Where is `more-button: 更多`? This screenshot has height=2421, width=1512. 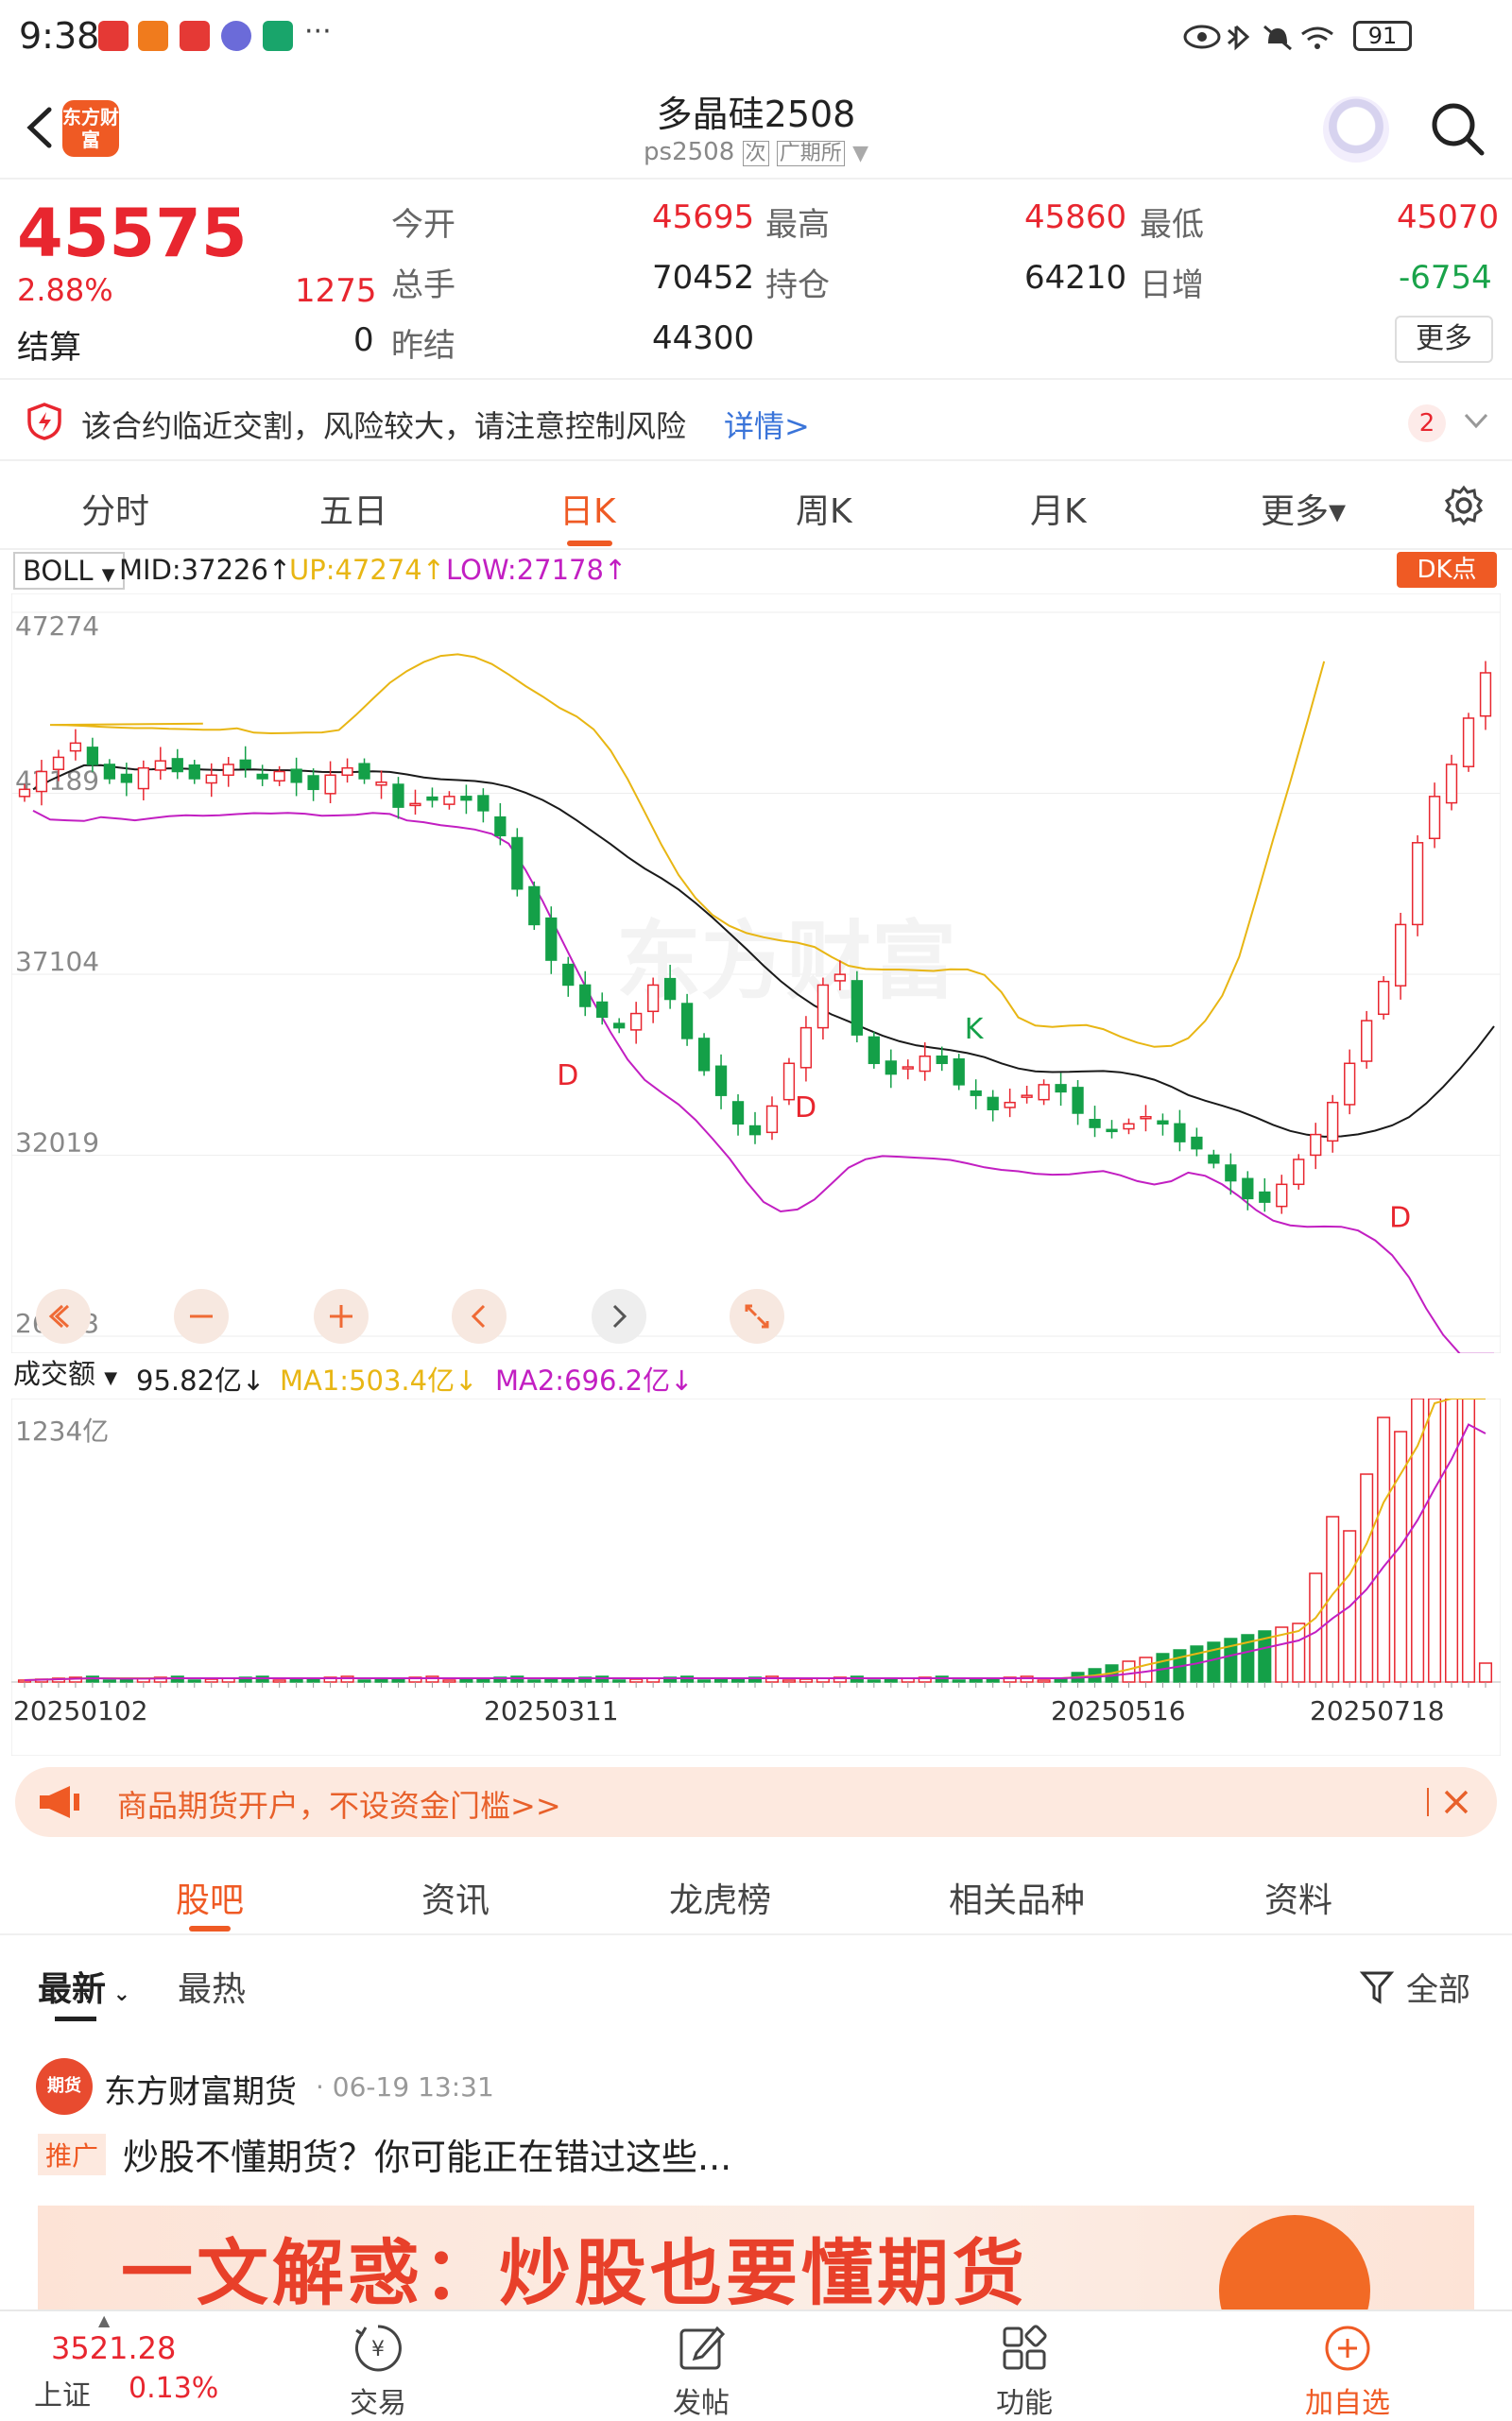
more-button: 更多 is located at coordinates (1444, 339).